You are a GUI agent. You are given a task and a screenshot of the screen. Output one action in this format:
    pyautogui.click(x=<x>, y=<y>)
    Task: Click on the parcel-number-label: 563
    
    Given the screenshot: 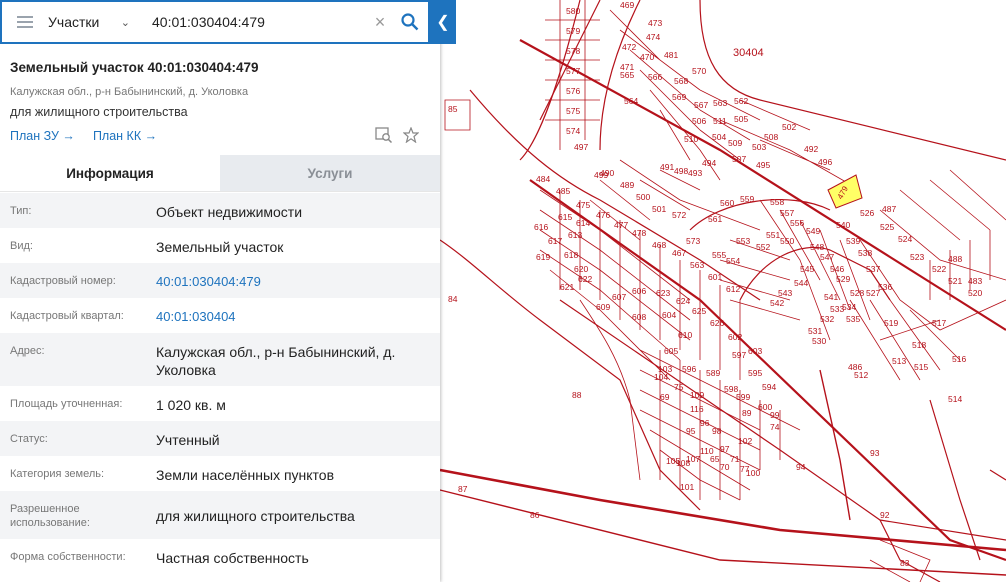 What is the action you would take?
    pyautogui.click(x=697, y=265)
    